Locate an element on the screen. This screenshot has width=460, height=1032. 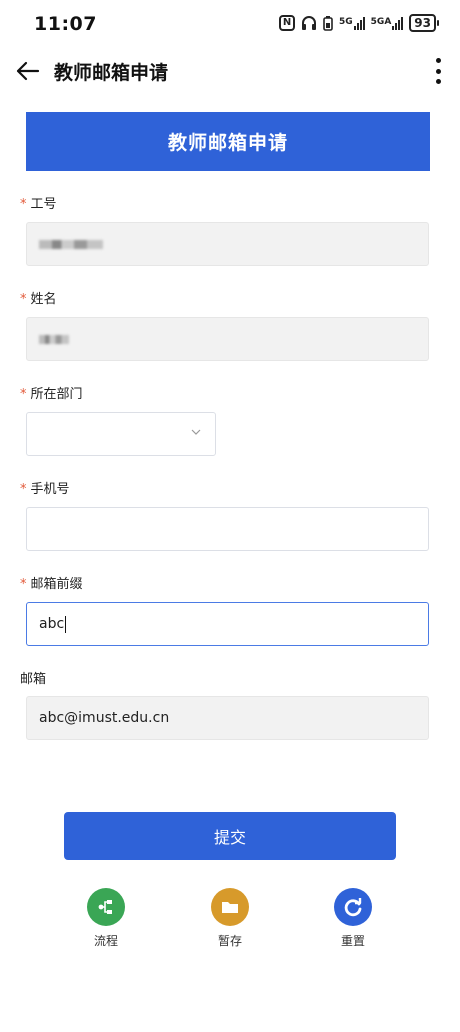
save-draft-button: 暂存 is located at coordinates (230, 918).